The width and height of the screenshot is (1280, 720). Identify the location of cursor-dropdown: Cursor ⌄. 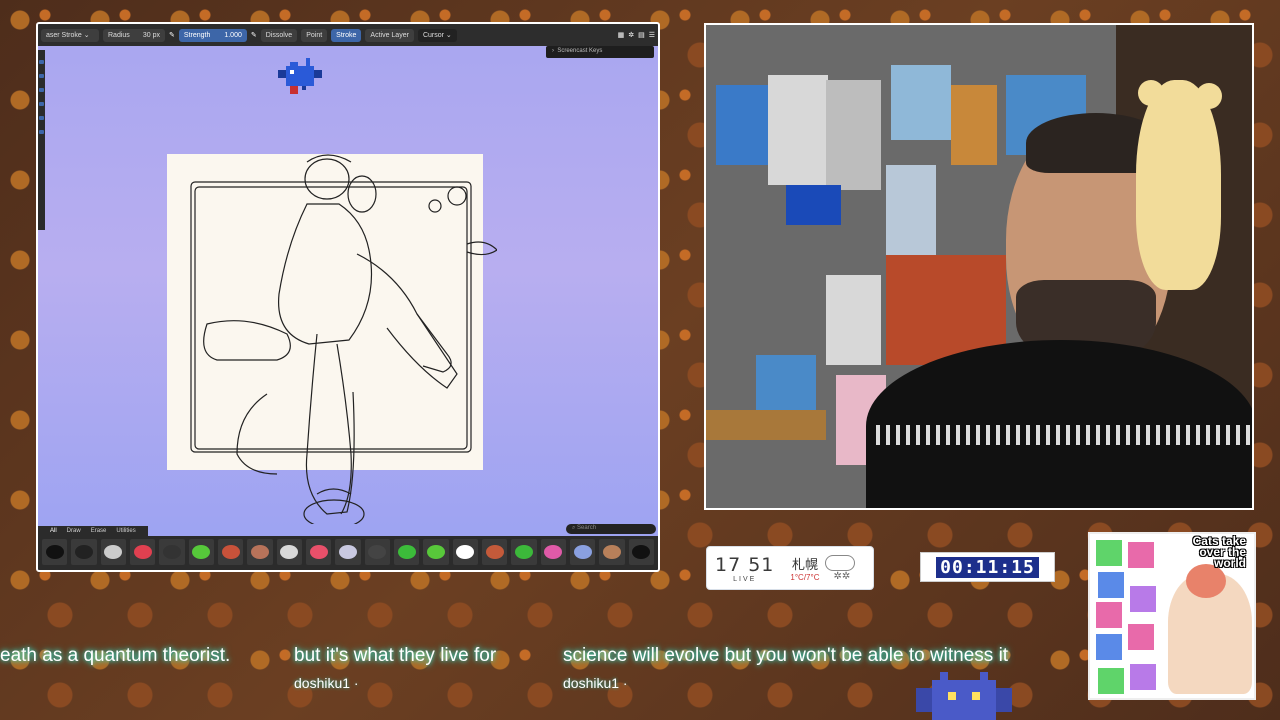
(437, 35).